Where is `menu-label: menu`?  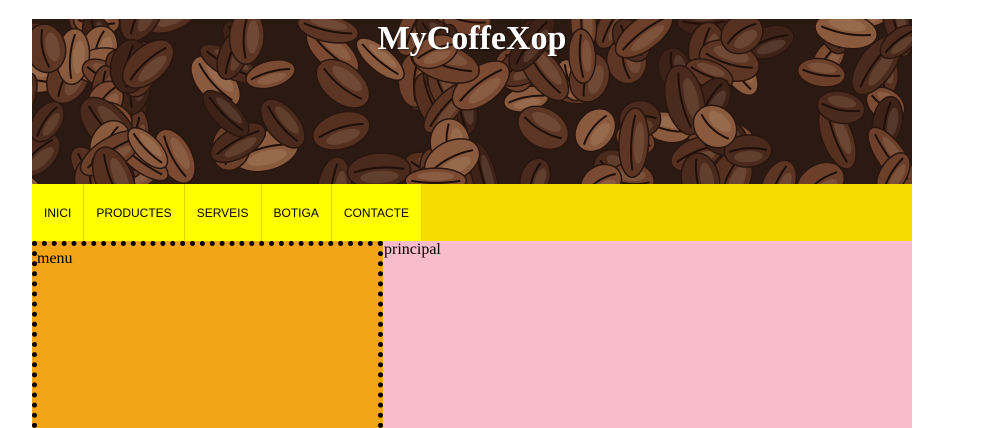
menu-label: menu is located at coordinates (55, 258).